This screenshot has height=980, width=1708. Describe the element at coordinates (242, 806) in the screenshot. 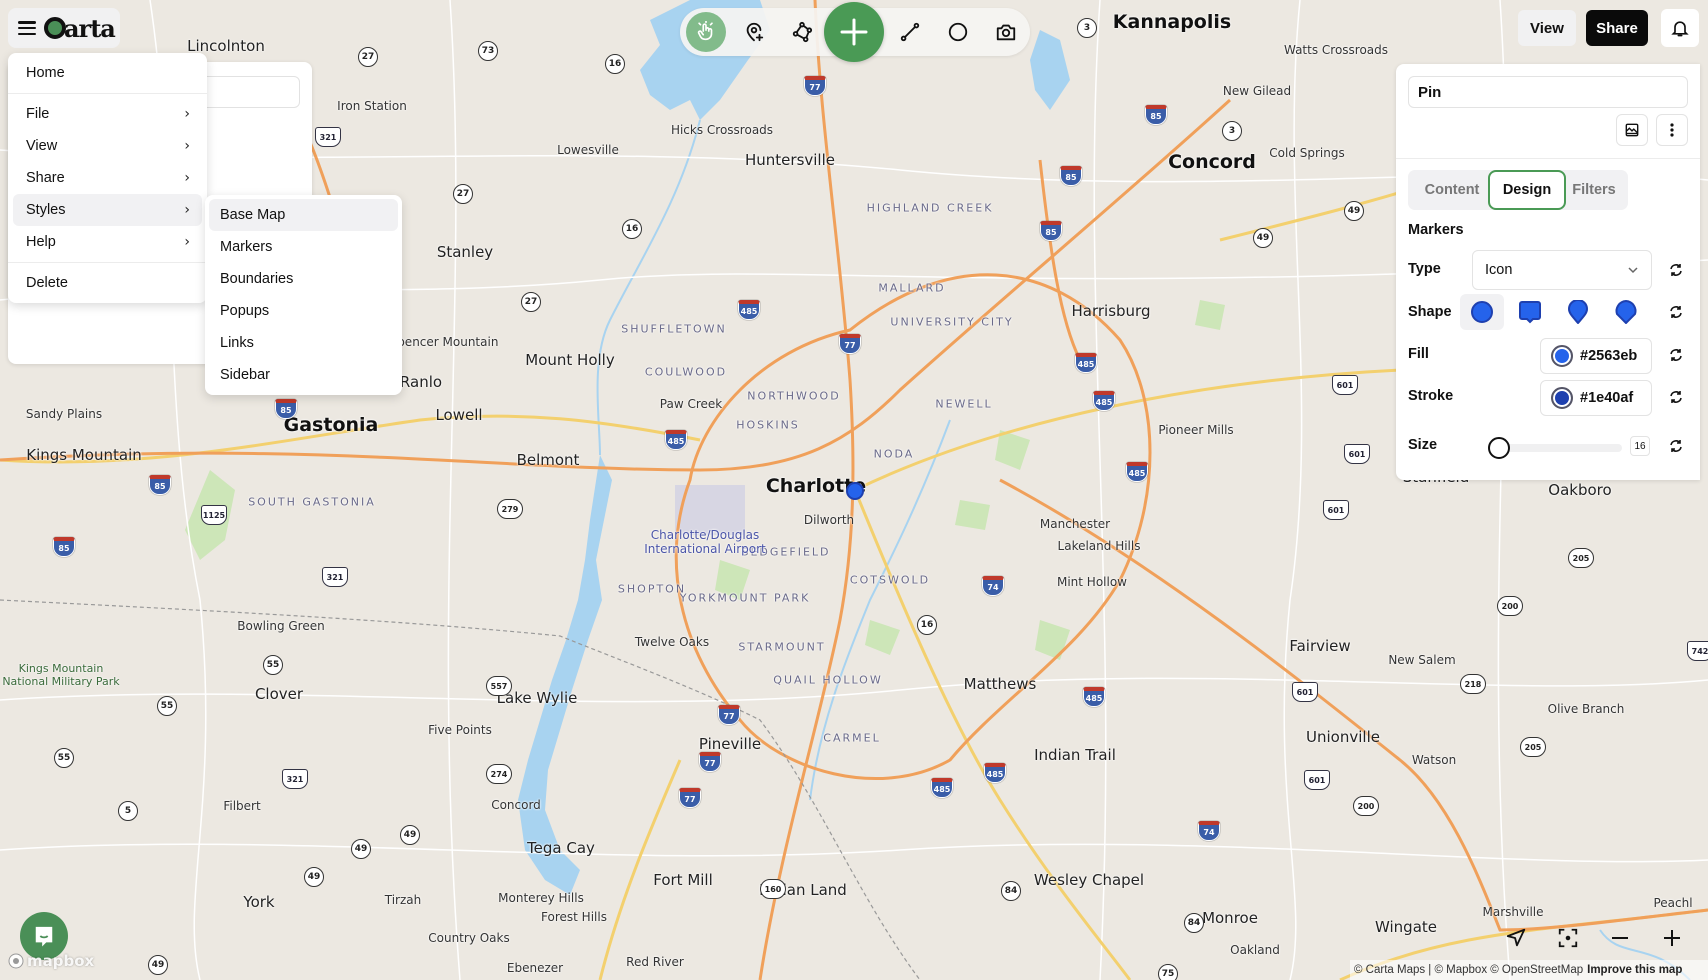

I see `town-label: Filbert` at that location.